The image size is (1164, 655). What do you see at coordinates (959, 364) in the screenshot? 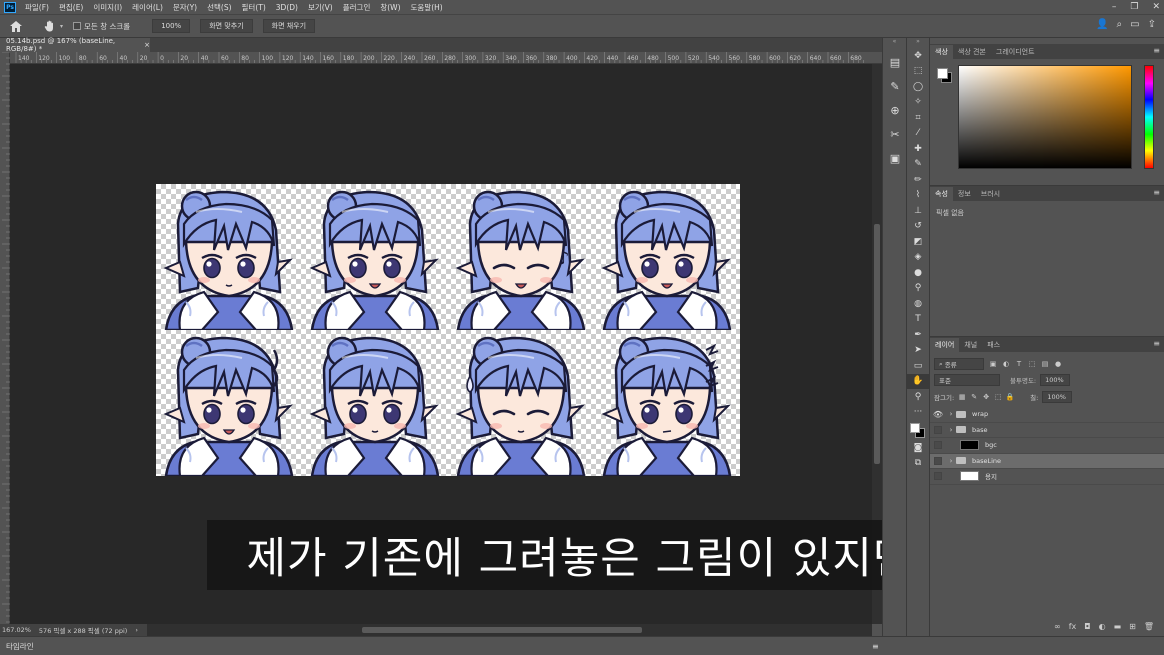
I see `layer-kind-filter: ⌕ 종류` at bounding box center [959, 364].